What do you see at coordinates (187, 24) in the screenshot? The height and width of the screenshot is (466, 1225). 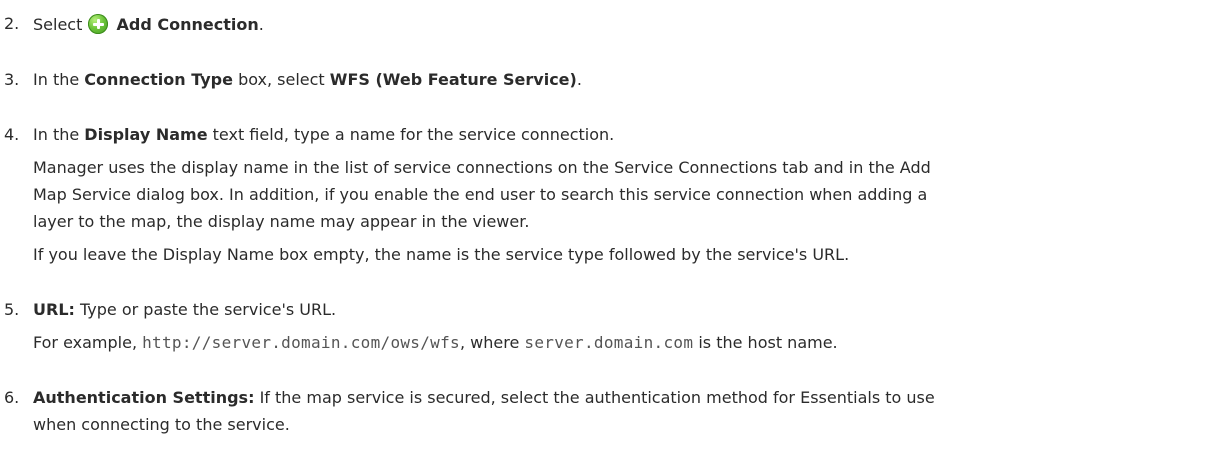 I see `ui-label-add-connection: Add Connection` at bounding box center [187, 24].